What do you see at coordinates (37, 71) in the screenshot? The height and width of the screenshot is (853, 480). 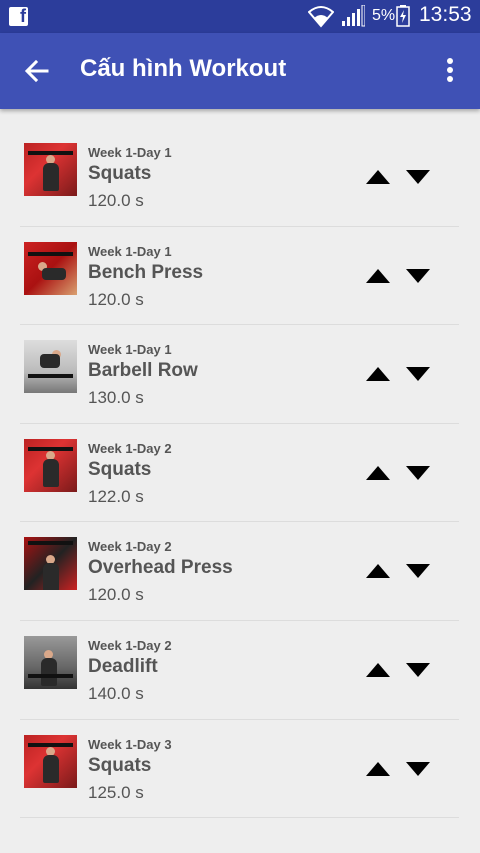 I see `back-arrow-icon` at bounding box center [37, 71].